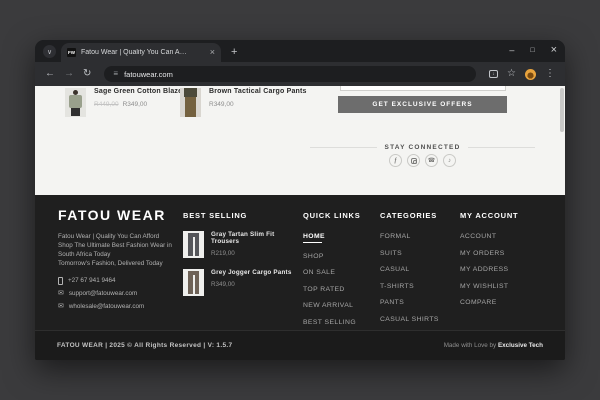 The height and width of the screenshot is (400, 600). What do you see at coordinates (223, 253) in the screenshot?
I see `best-selling-price: R219,00` at bounding box center [223, 253].